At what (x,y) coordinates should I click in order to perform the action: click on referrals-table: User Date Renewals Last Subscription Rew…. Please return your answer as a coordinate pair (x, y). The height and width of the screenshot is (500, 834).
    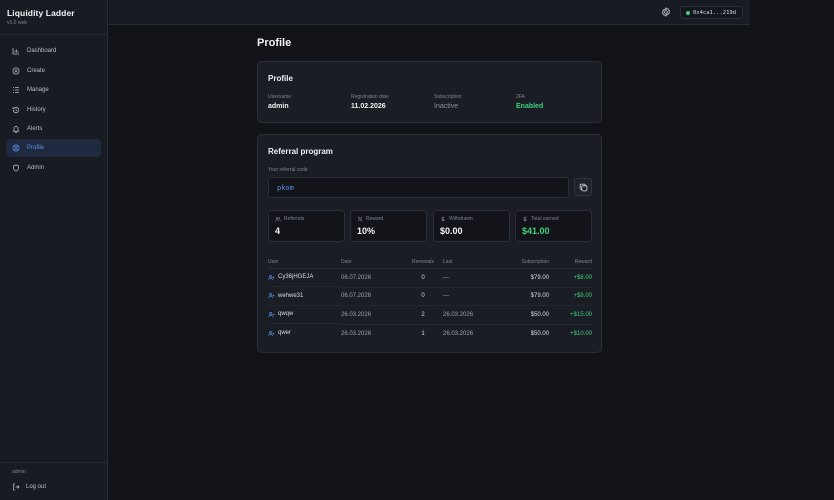
    Looking at the image, I should click on (430, 299).